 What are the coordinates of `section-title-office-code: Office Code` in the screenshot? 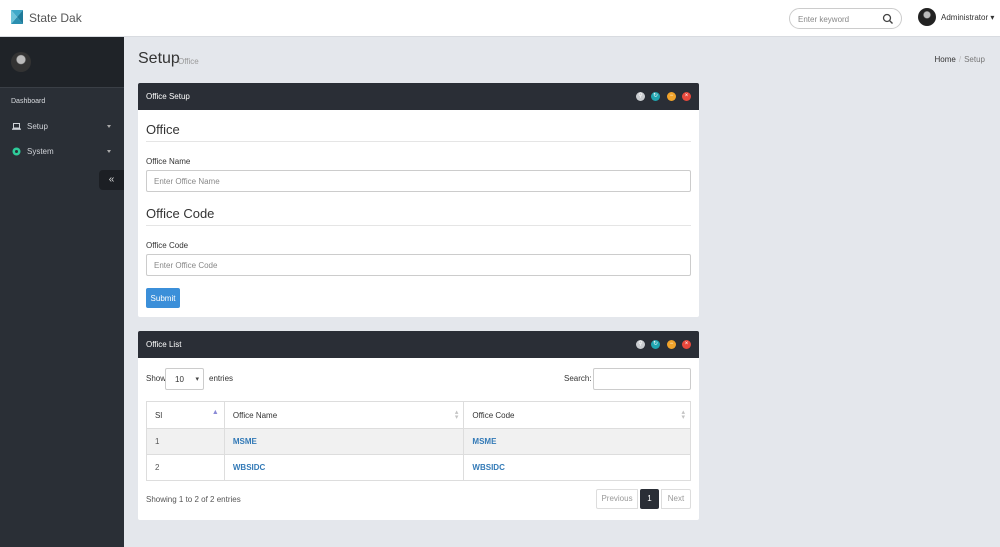 It's located at (180, 213).